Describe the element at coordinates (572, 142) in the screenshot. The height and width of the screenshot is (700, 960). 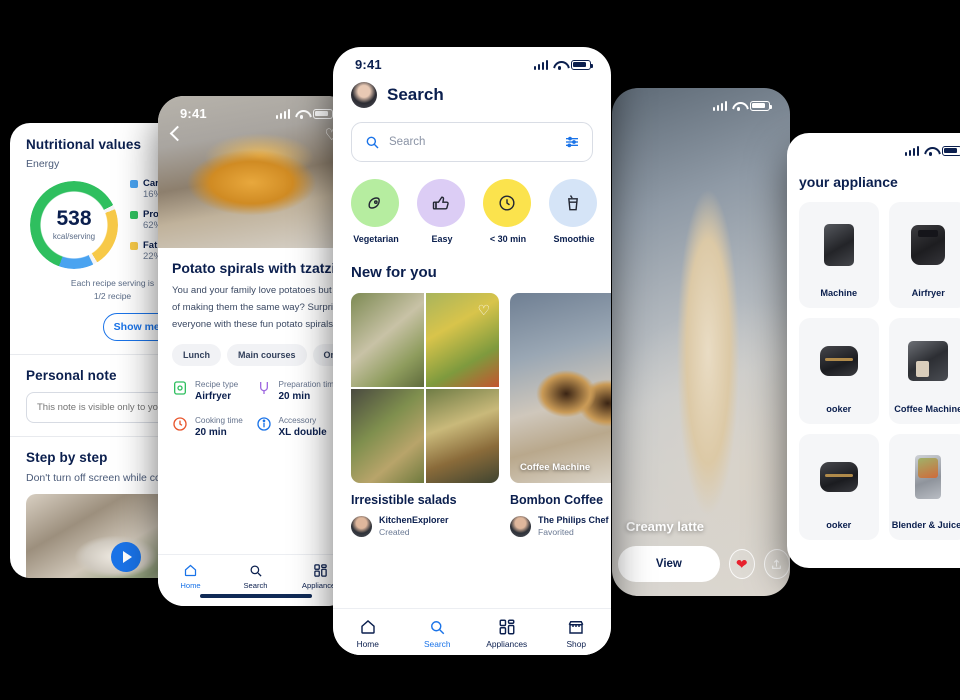
I see `filter-sliders-icon` at that location.